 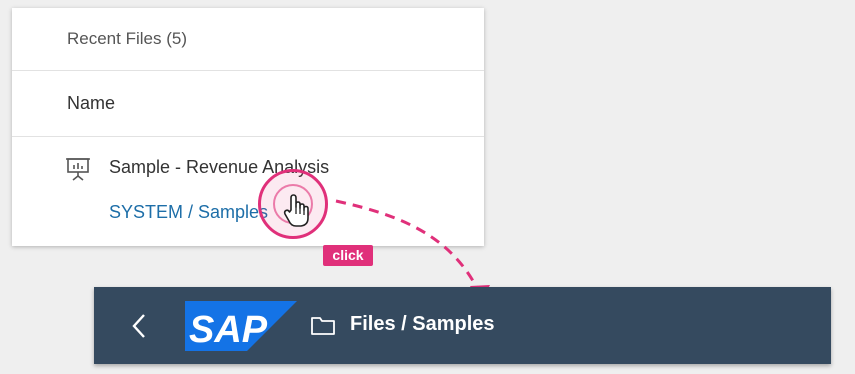 I want to click on breadcrumb-title: Files / Samples, so click(x=422, y=324).